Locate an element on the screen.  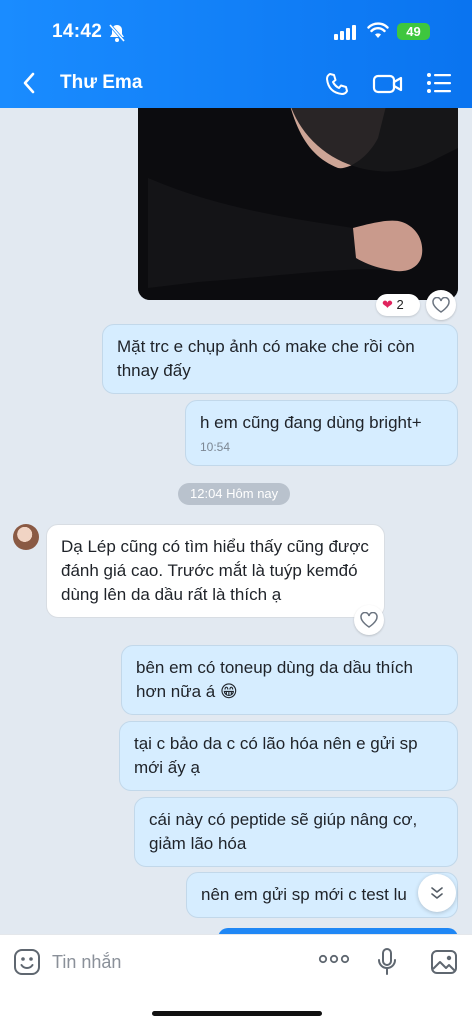
reaction-count: 2 is located at coordinates (400, 304).